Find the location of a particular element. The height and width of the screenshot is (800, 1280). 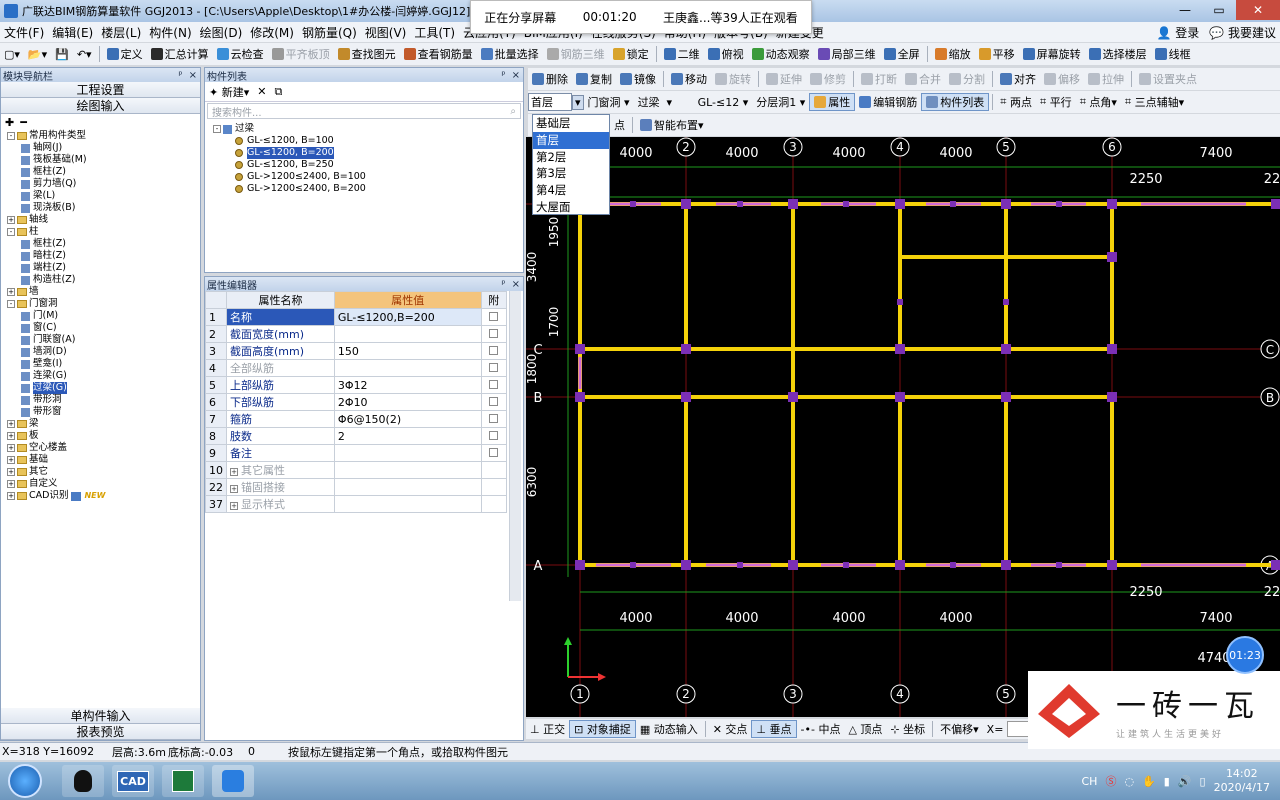

property-row: 6 下部纵筋 2Φ10 is located at coordinates (356, 402).